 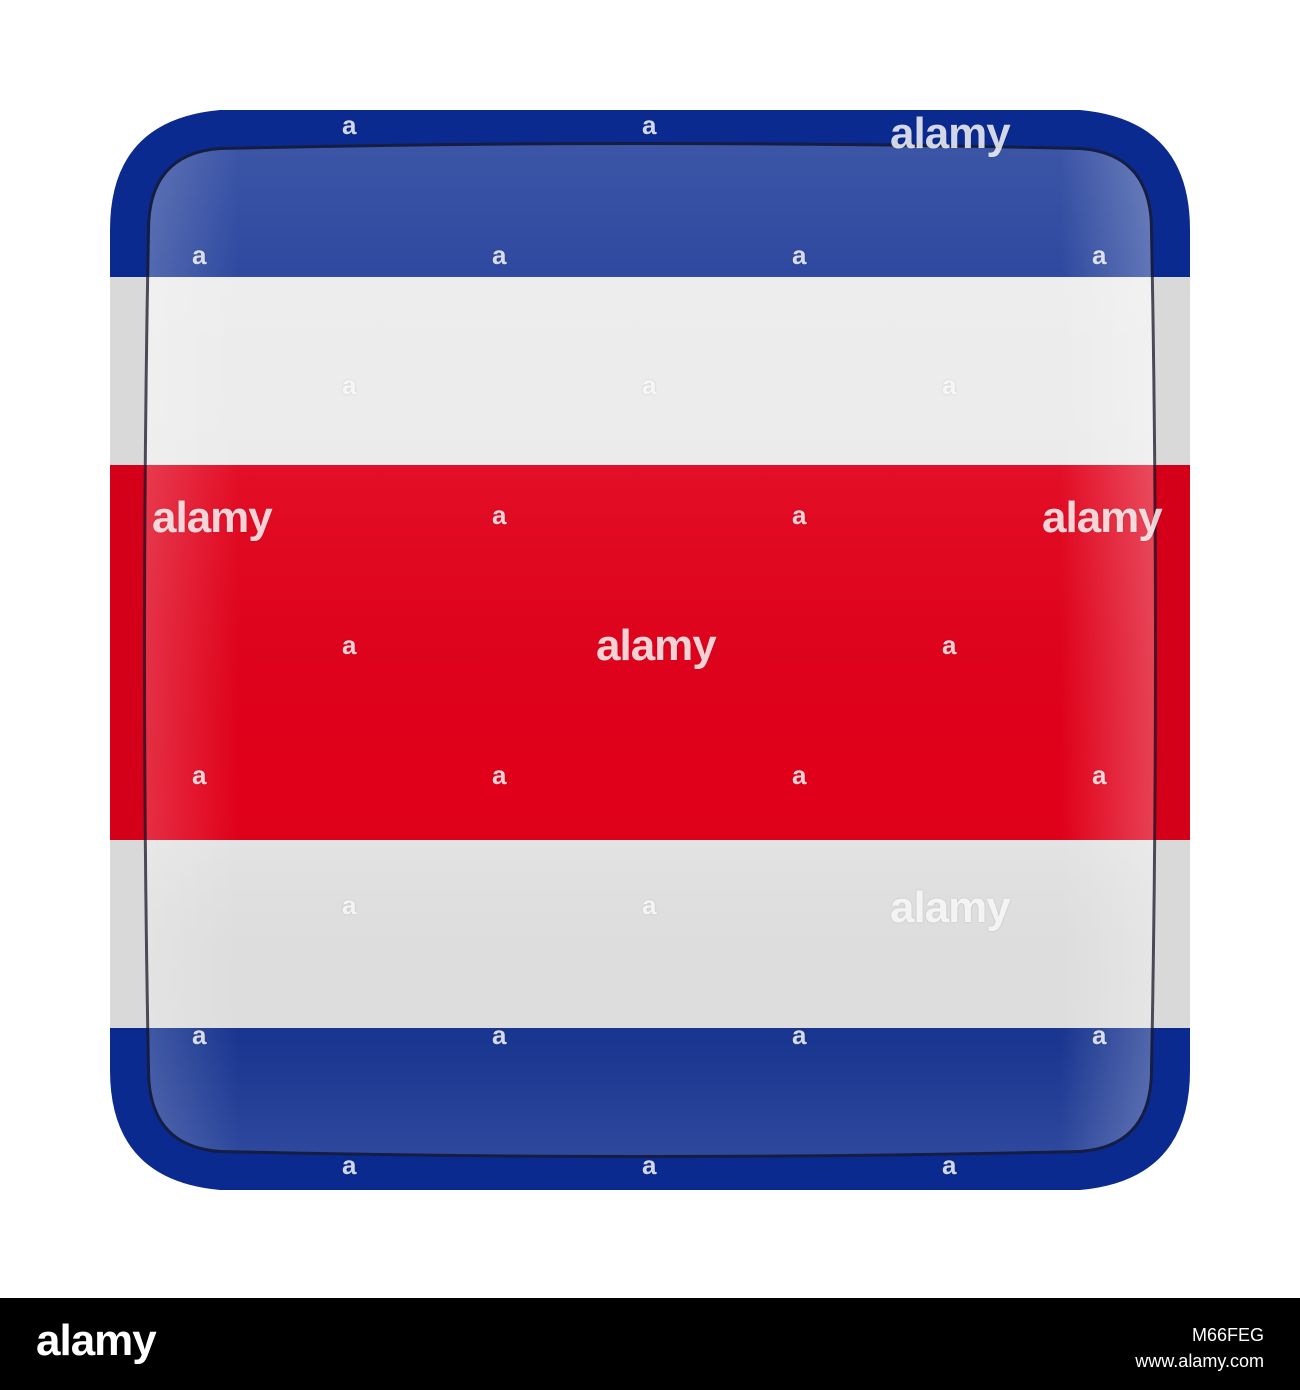 What do you see at coordinates (1199, 1361) in the screenshot?
I see `site-url: www.alamy.com` at bounding box center [1199, 1361].